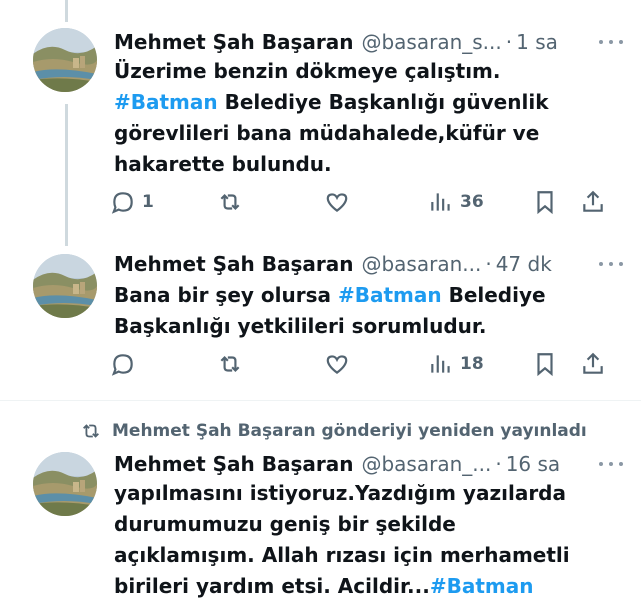 This screenshot has width=641, height=602. I want to click on tweet-text-segment: görevlileri bana müdahalede,küfür ve, so click(327, 133).